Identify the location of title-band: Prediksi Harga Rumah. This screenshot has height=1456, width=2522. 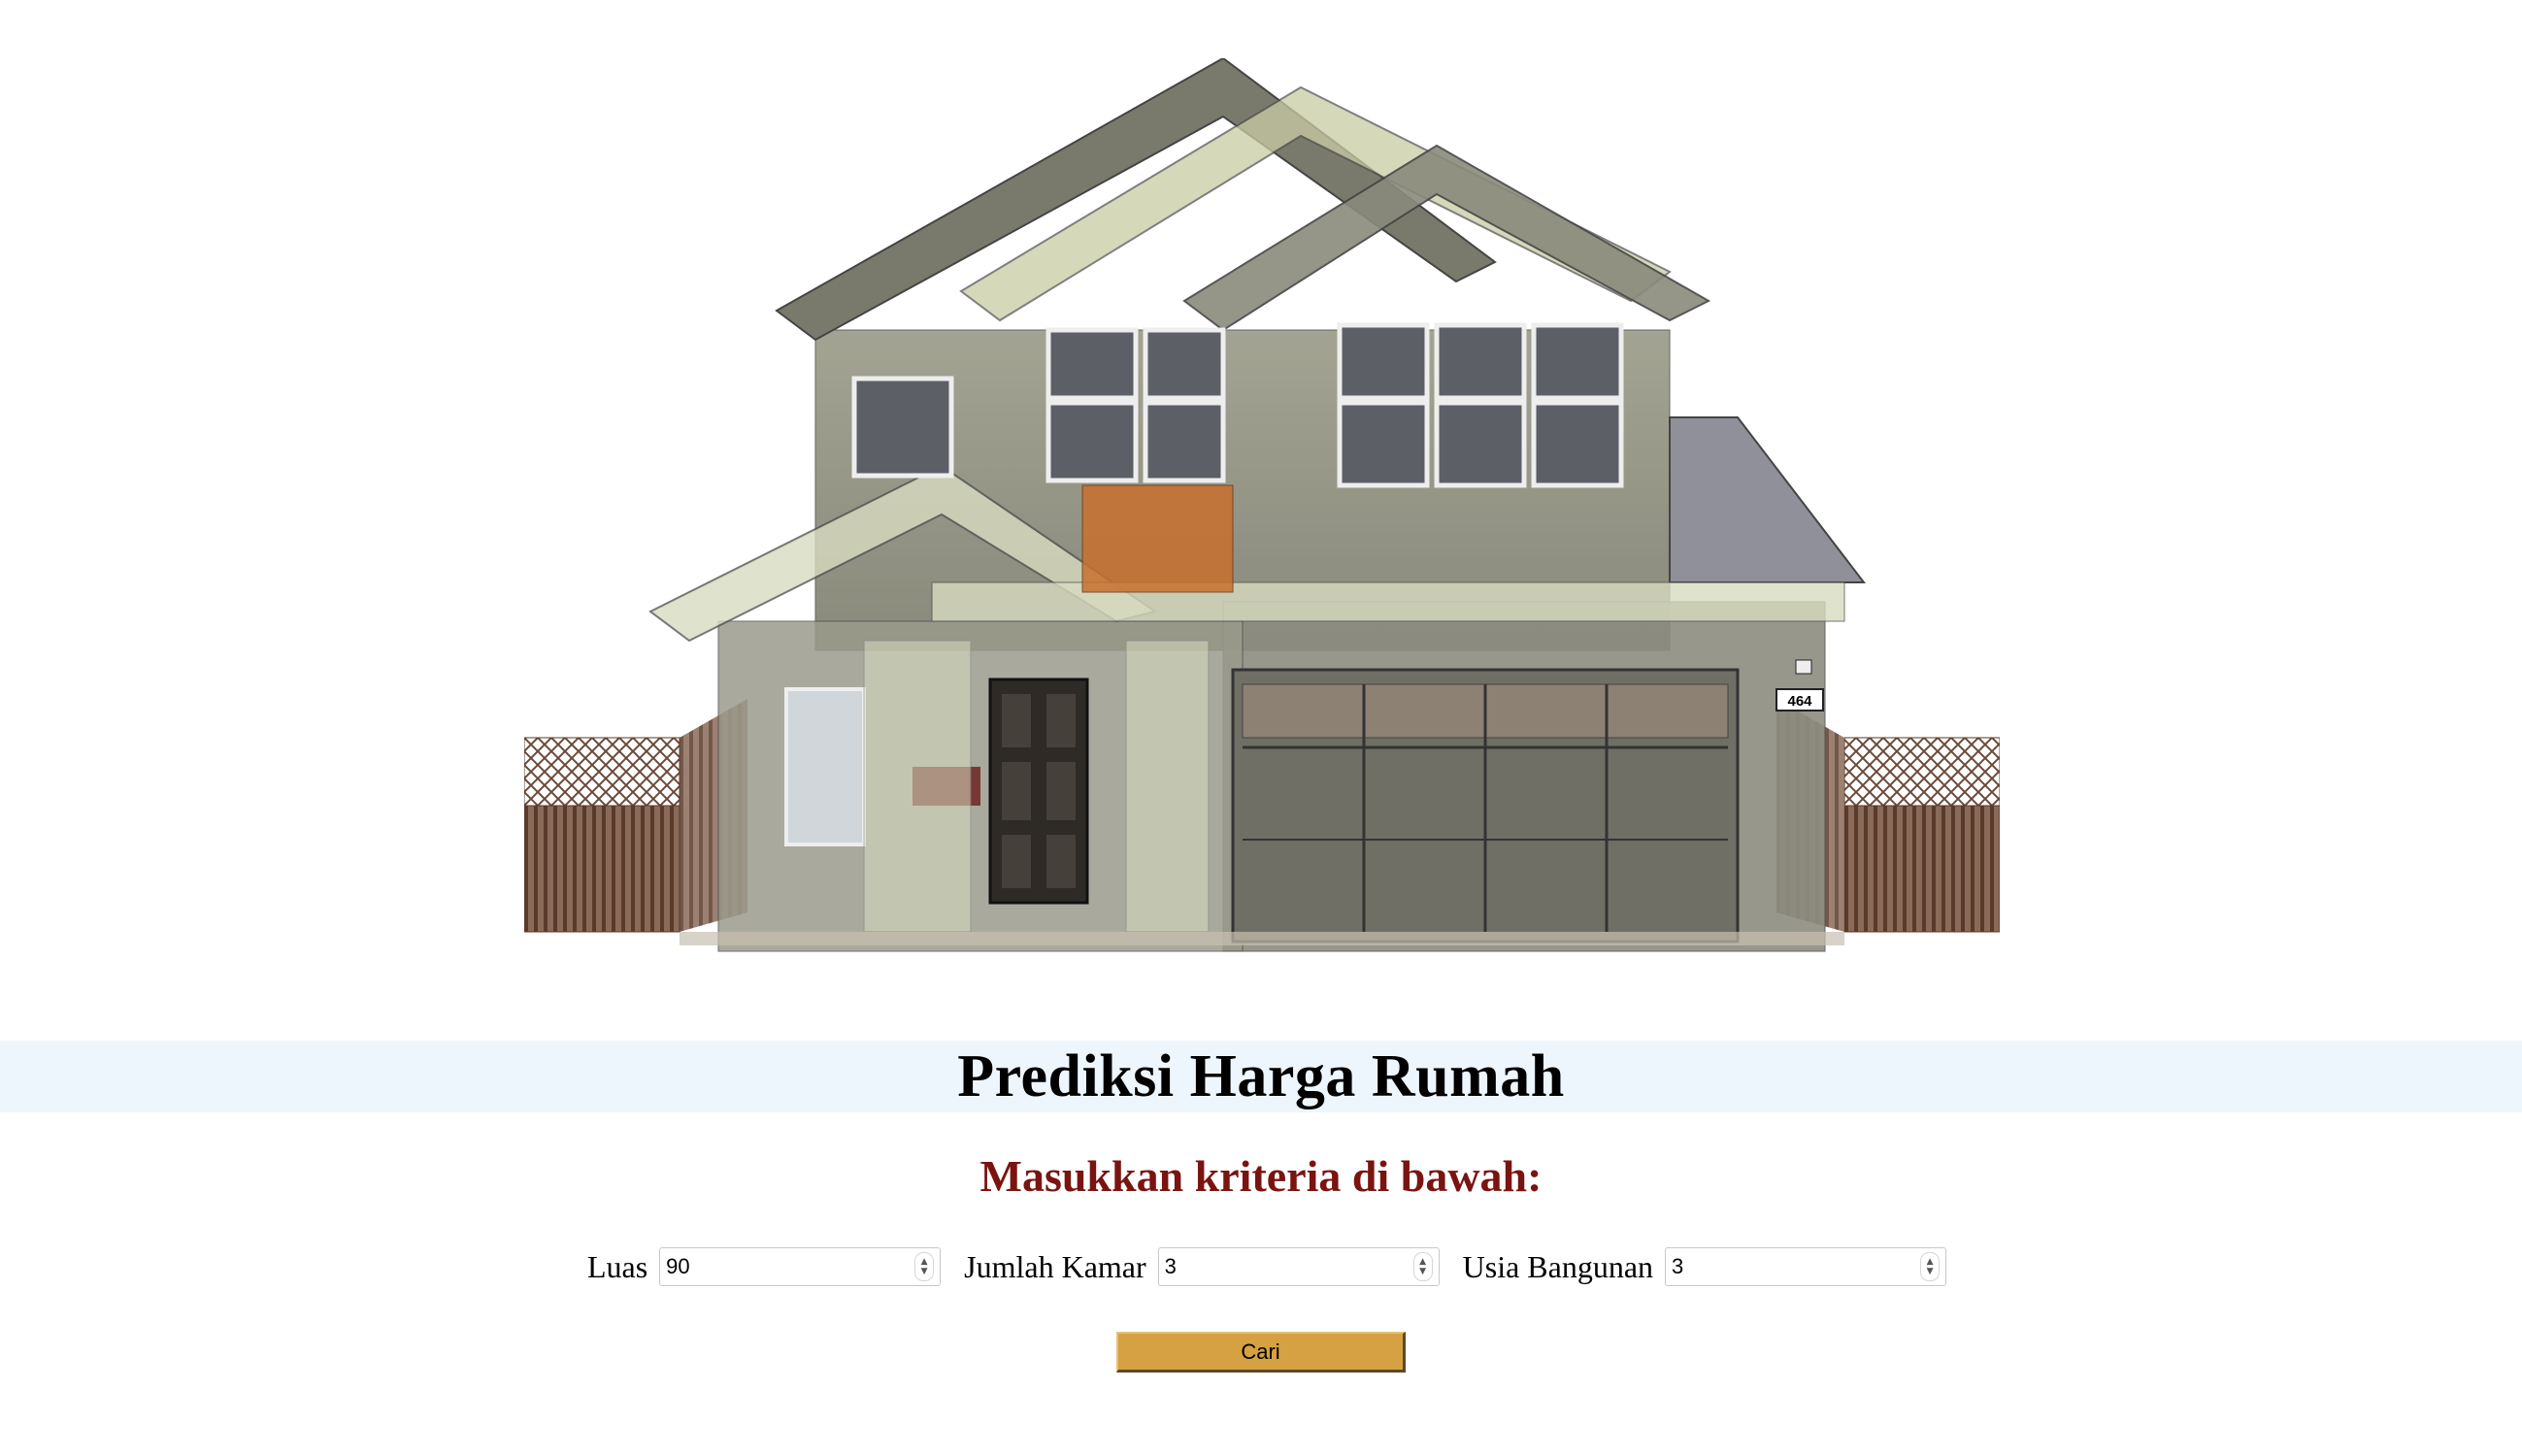
(1261, 1076).